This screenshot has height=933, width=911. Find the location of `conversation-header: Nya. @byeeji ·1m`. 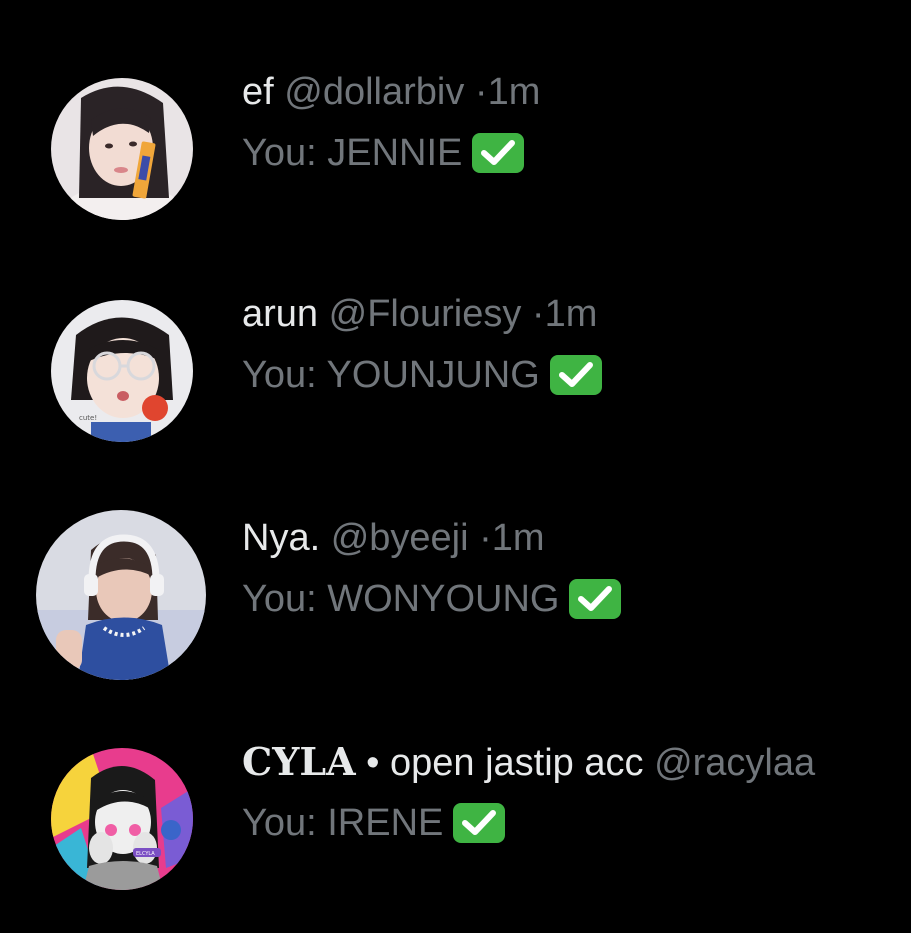

conversation-header: Nya. @byeeji ·1m is located at coordinates (393, 538).